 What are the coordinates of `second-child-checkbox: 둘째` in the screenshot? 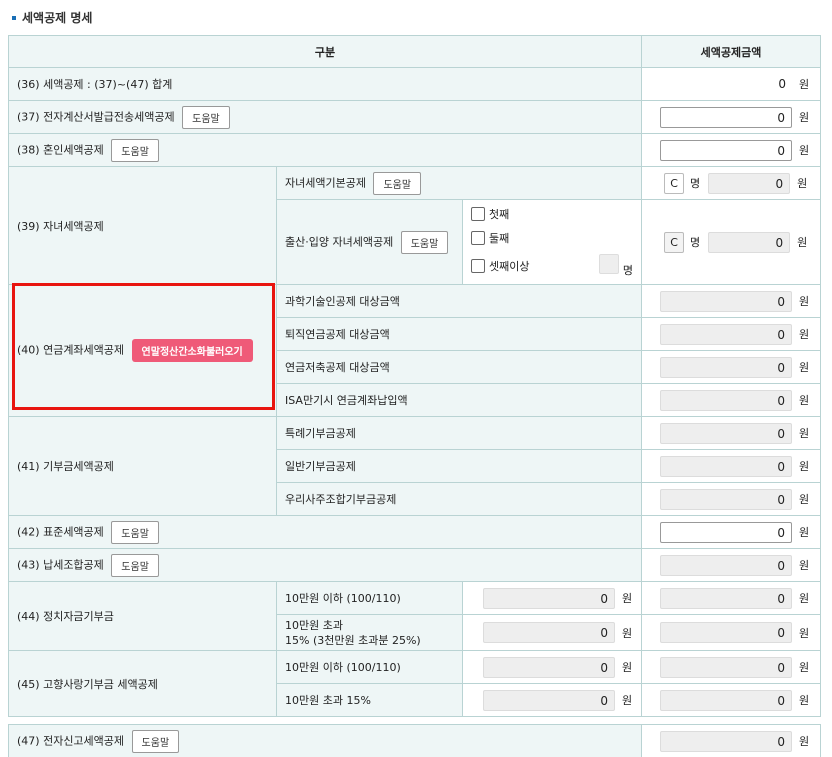 It's located at (552, 238).